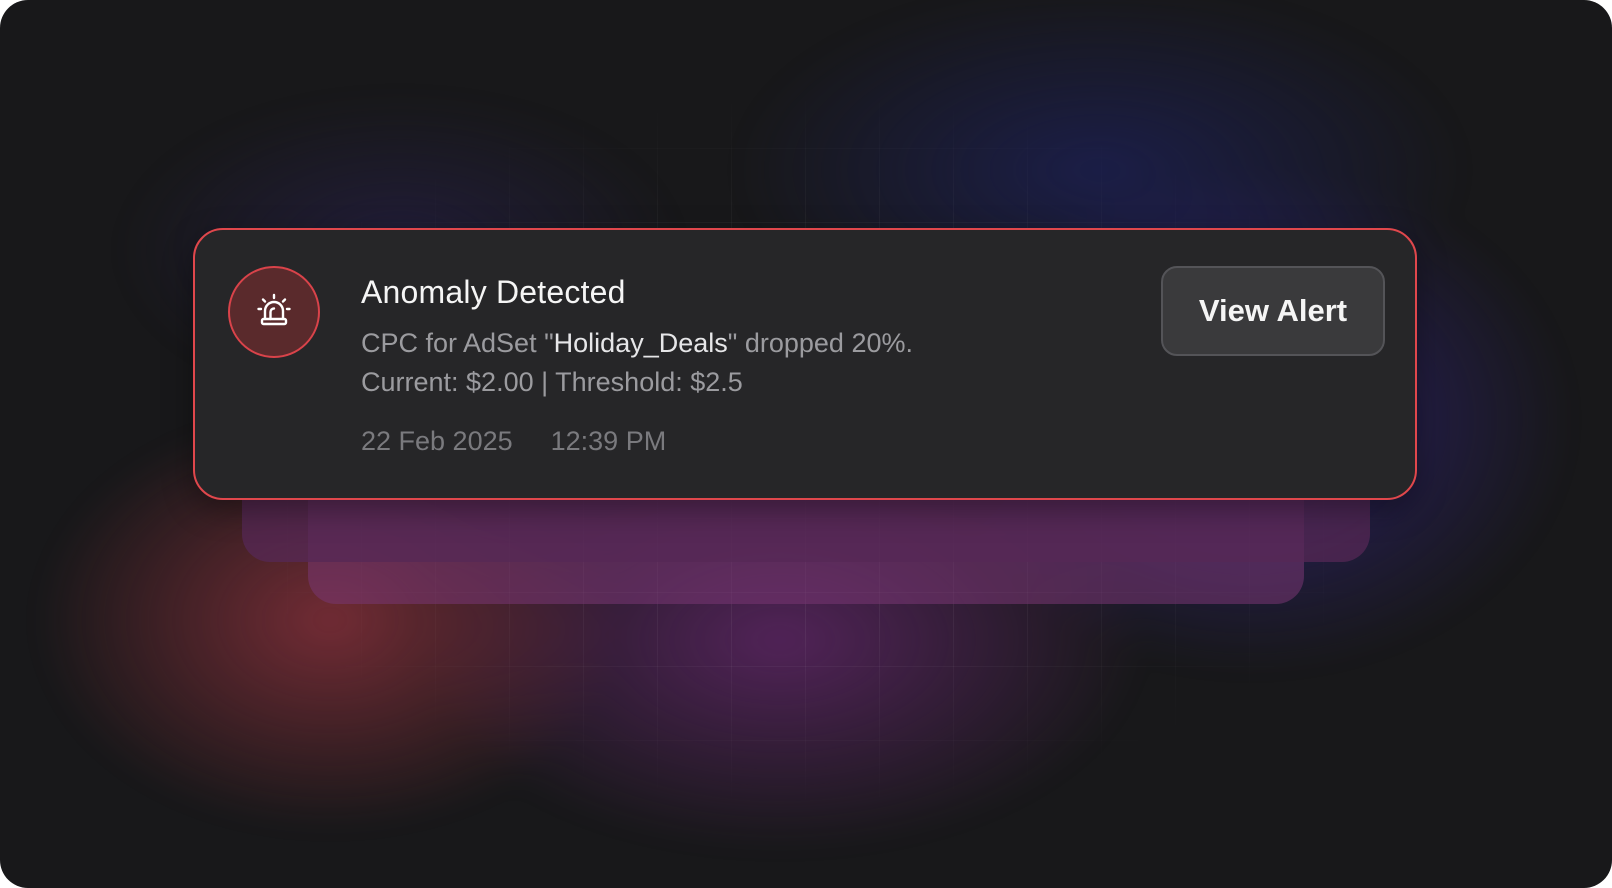 This screenshot has width=1612, height=888. What do you see at coordinates (447, 382) in the screenshot?
I see `current-value: Current: $2.00` at bounding box center [447, 382].